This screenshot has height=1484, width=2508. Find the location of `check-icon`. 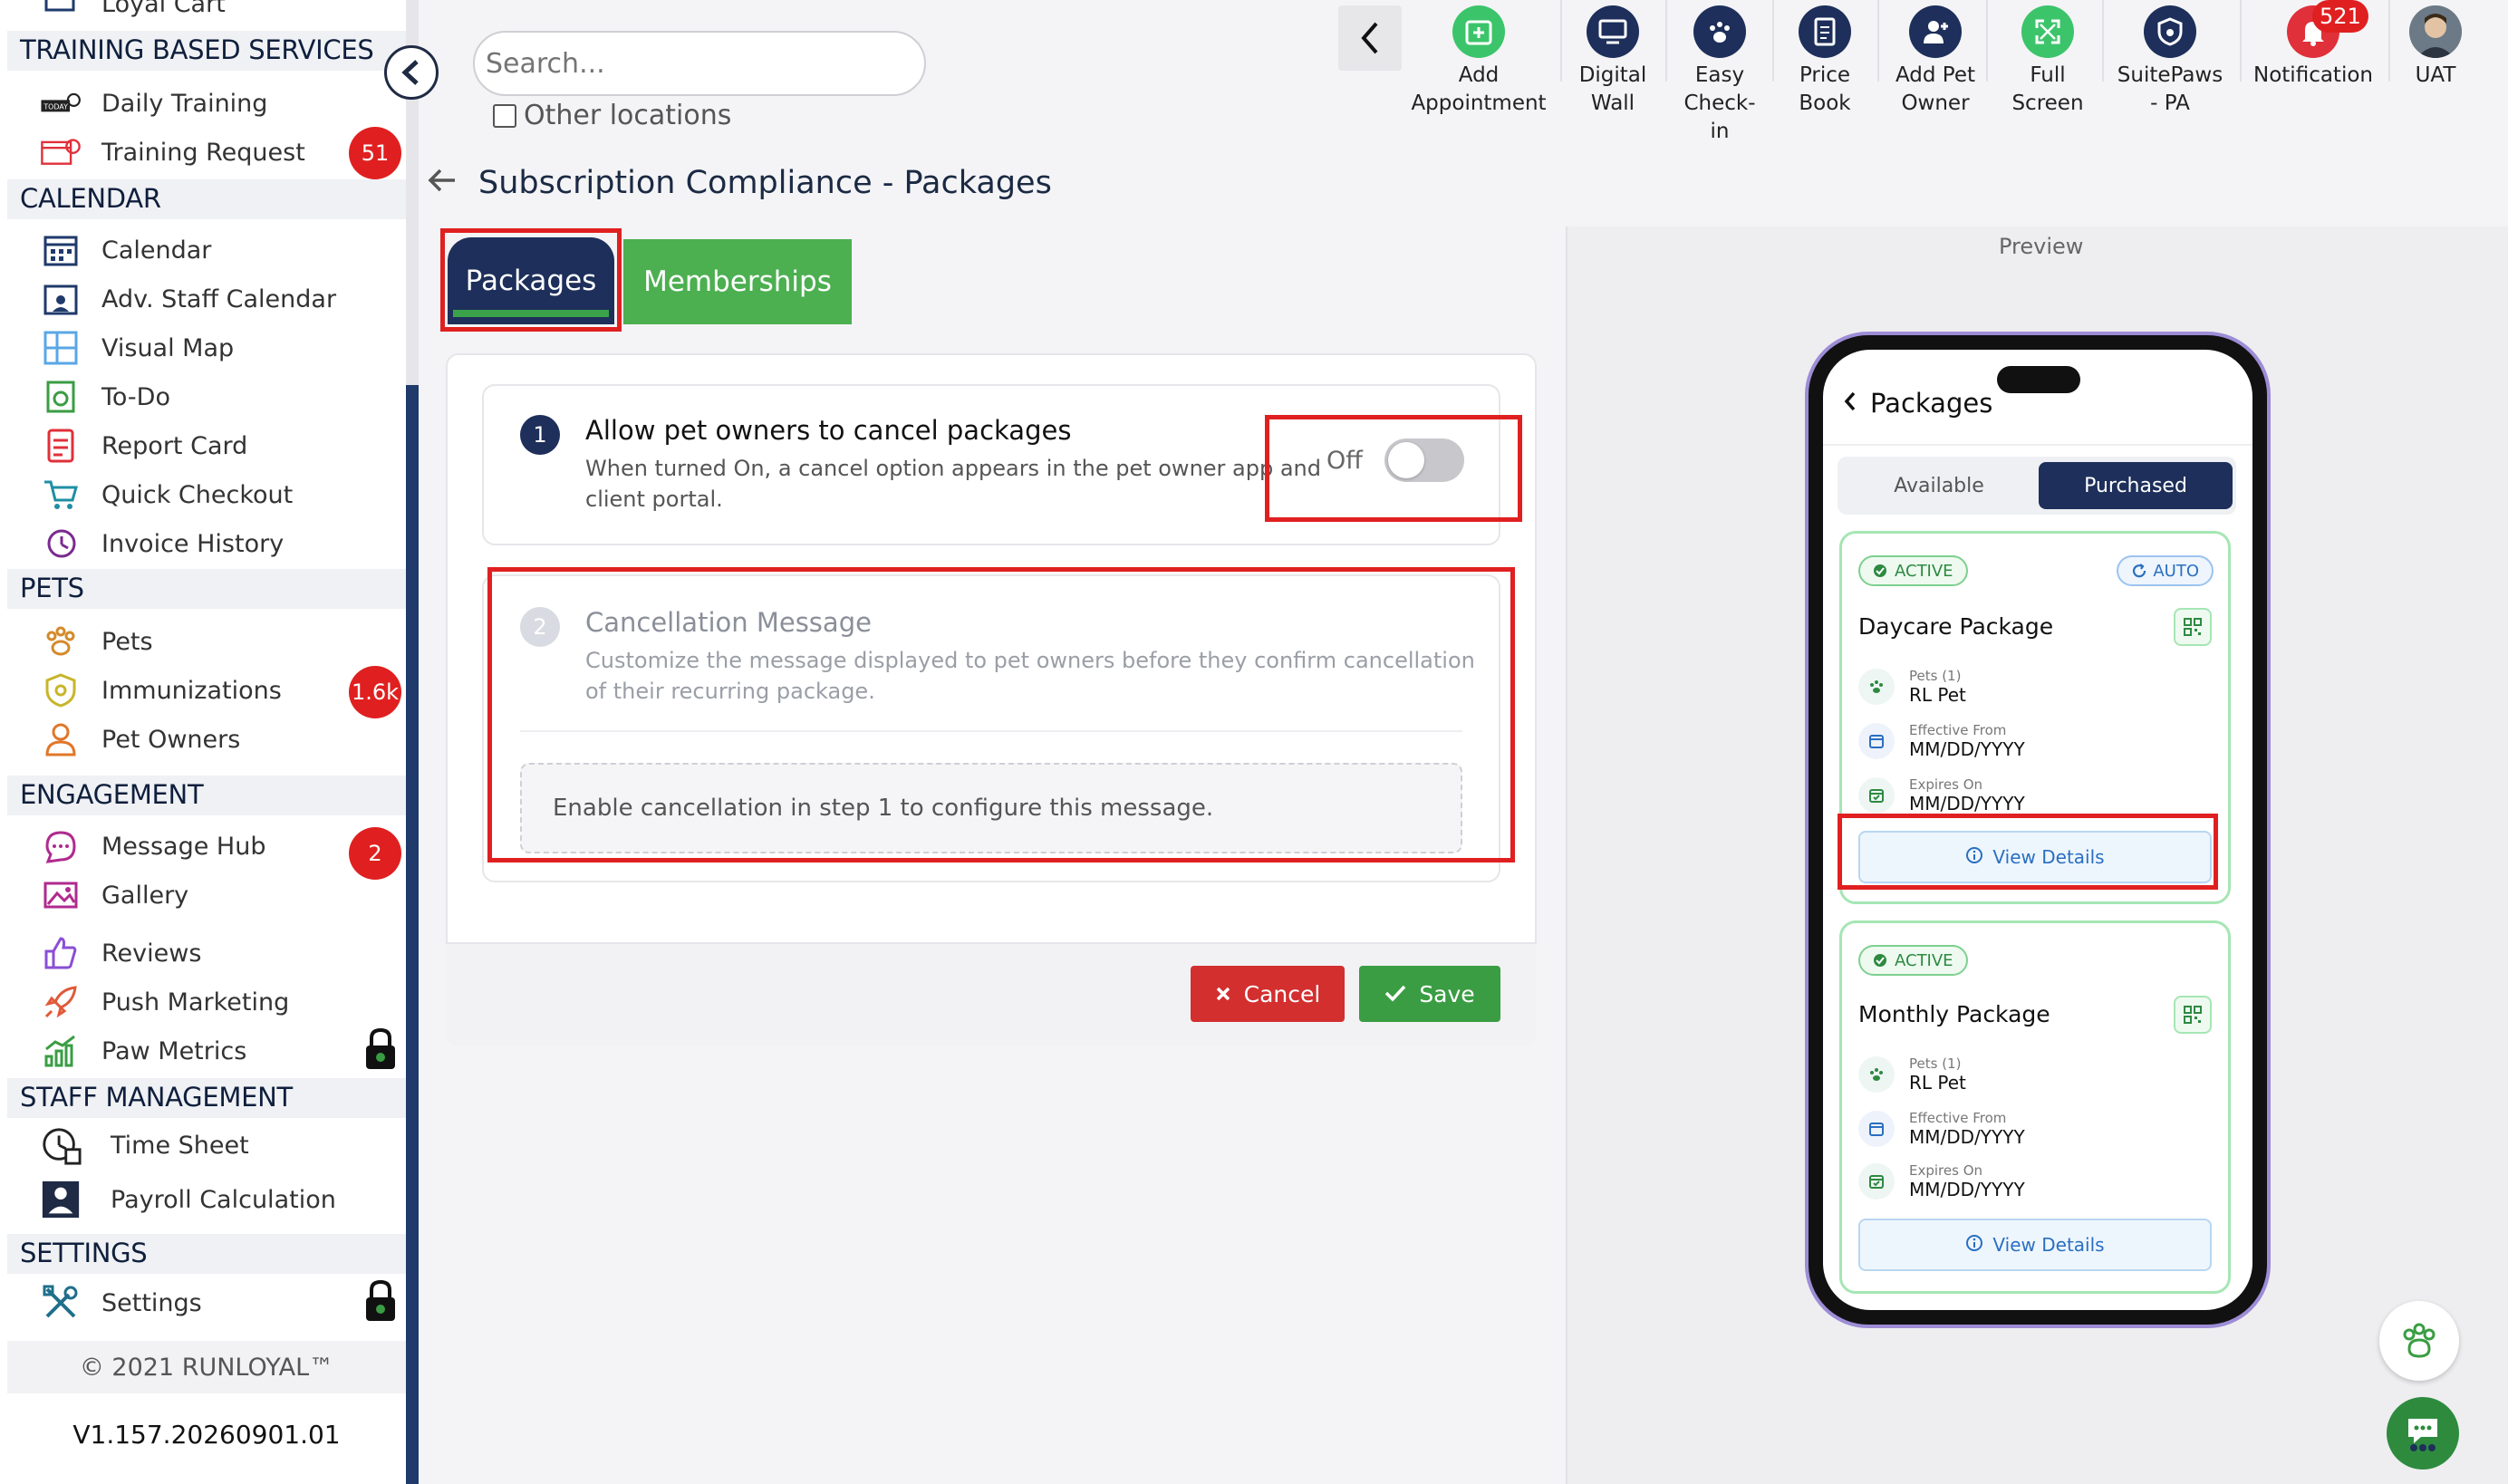

check-icon is located at coordinates (1395, 994).